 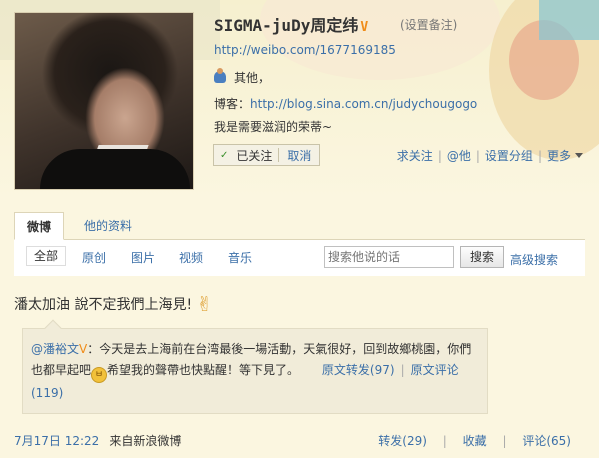 I want to click on post-source: 来自新浪微博, so click(x=145, y=441).